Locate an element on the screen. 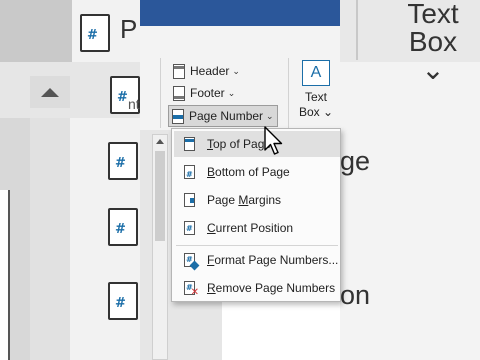  left-scrollbar is located at coordinates (50, 239).